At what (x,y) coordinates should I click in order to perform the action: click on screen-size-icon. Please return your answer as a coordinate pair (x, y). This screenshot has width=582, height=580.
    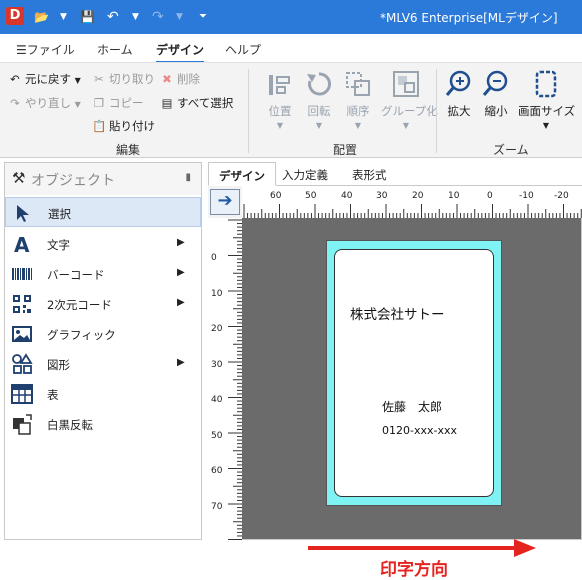
    Looking at the image, I should click on (546, 84).